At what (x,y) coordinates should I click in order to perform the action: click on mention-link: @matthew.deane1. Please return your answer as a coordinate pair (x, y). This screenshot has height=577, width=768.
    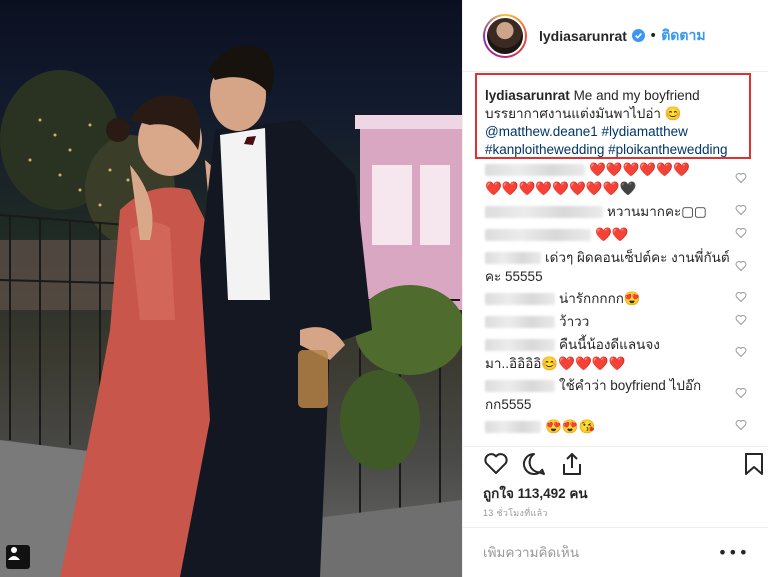
    Looking at the image, I should click on (541, 131).